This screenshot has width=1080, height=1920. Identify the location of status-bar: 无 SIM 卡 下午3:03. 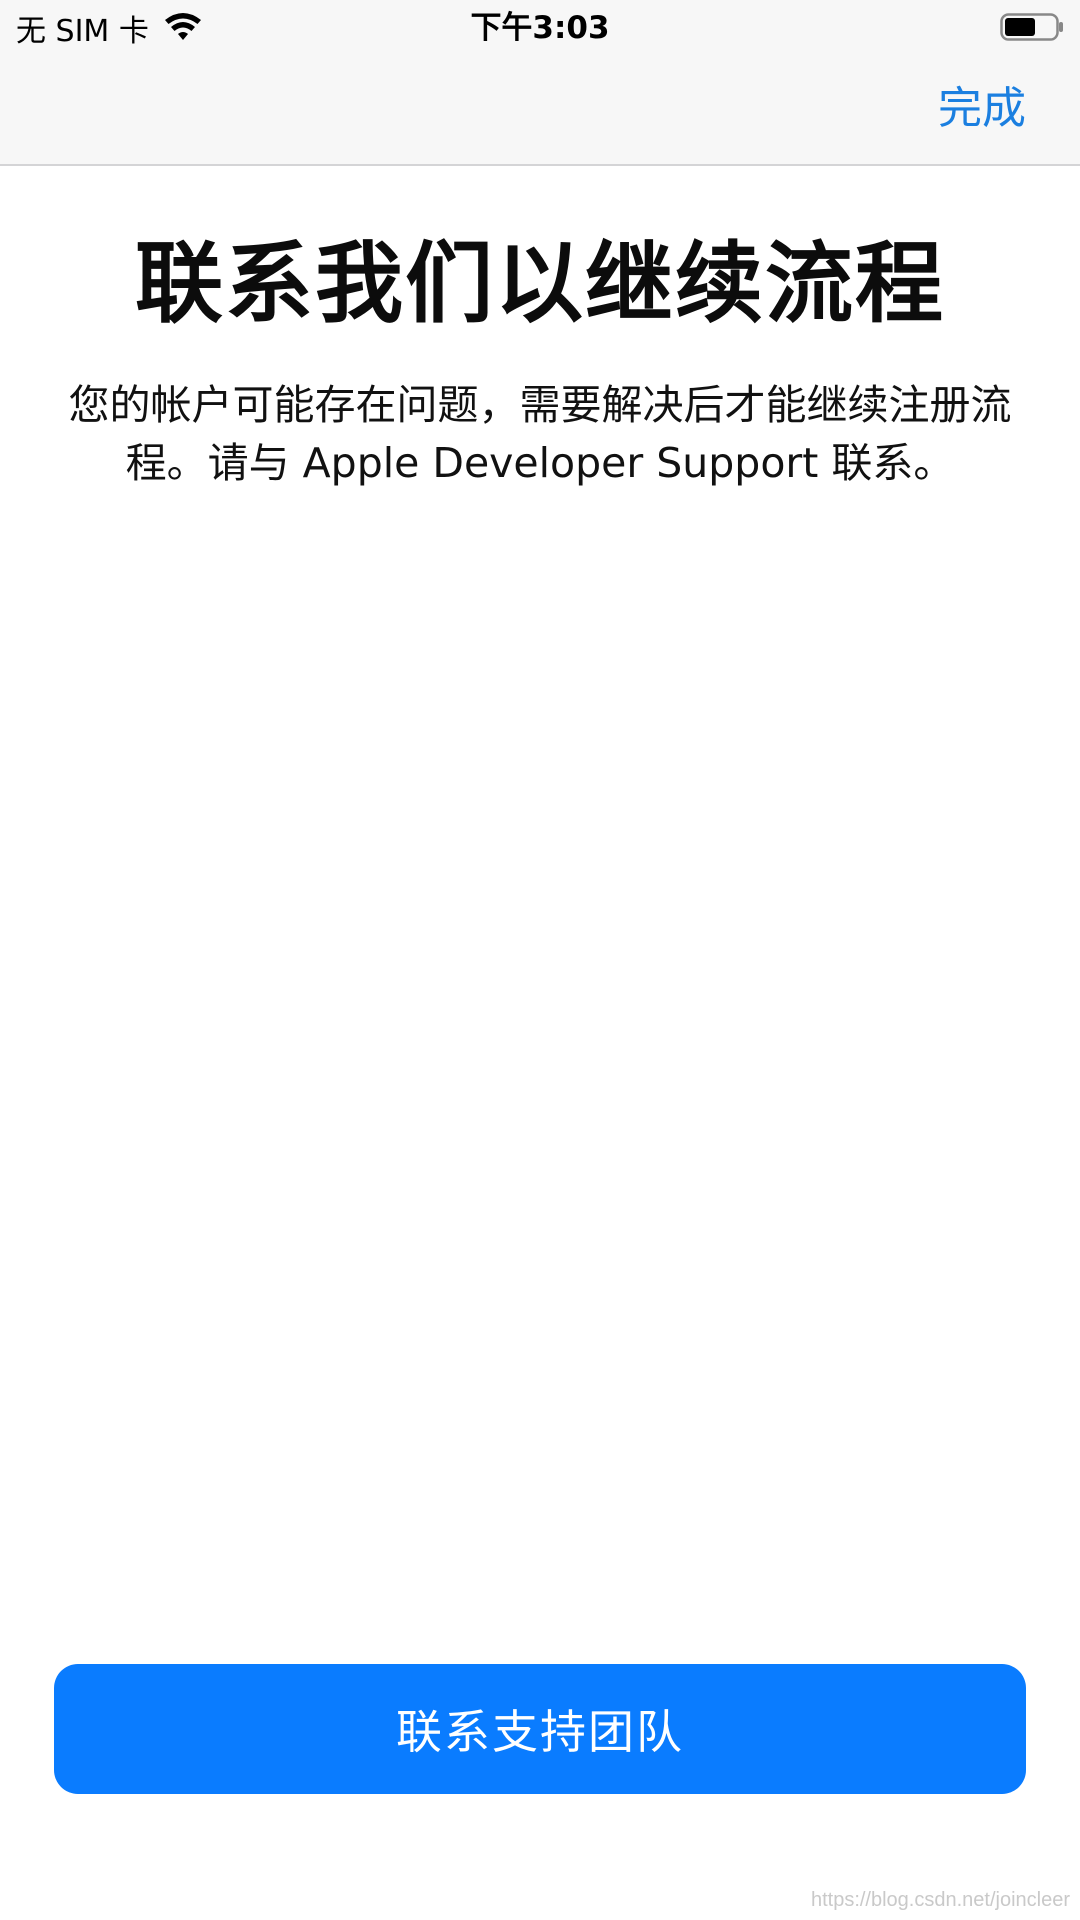
(540, 27).